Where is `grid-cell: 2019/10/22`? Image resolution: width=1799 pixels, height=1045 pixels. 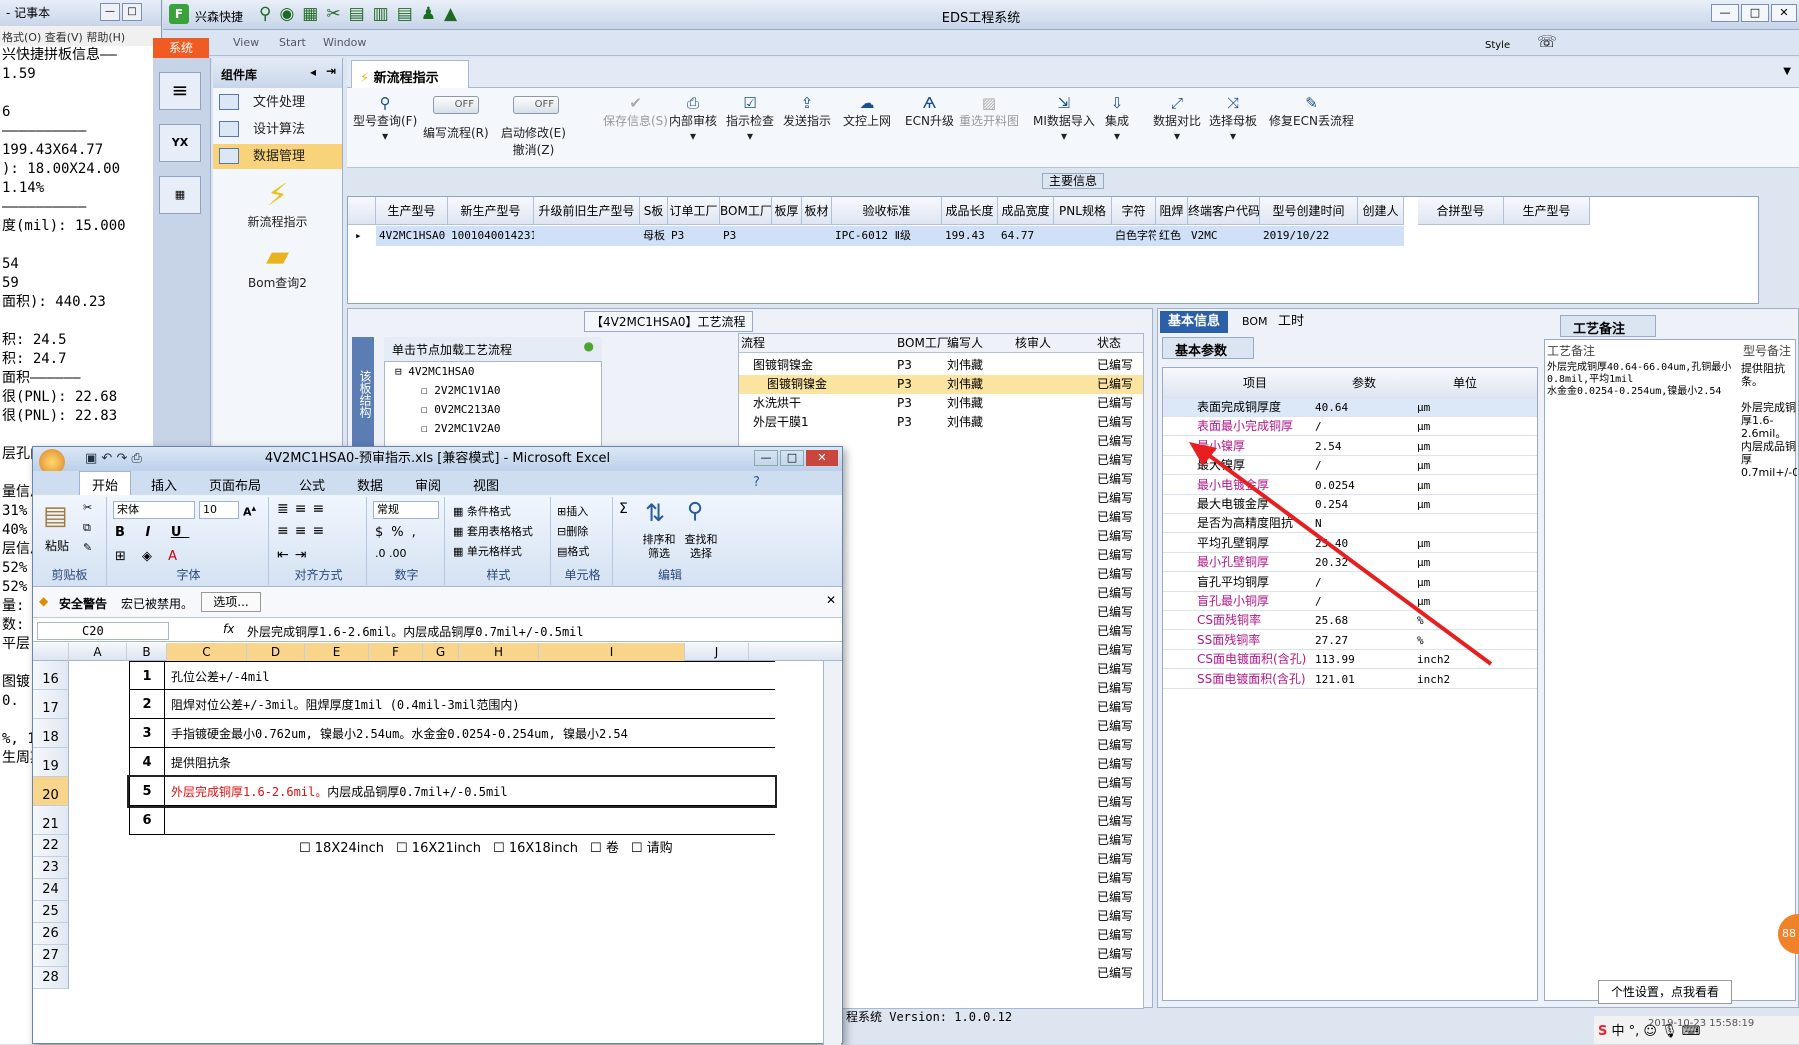 grid-cell: 2019/10/22 is located at coordinates (1309, 236).